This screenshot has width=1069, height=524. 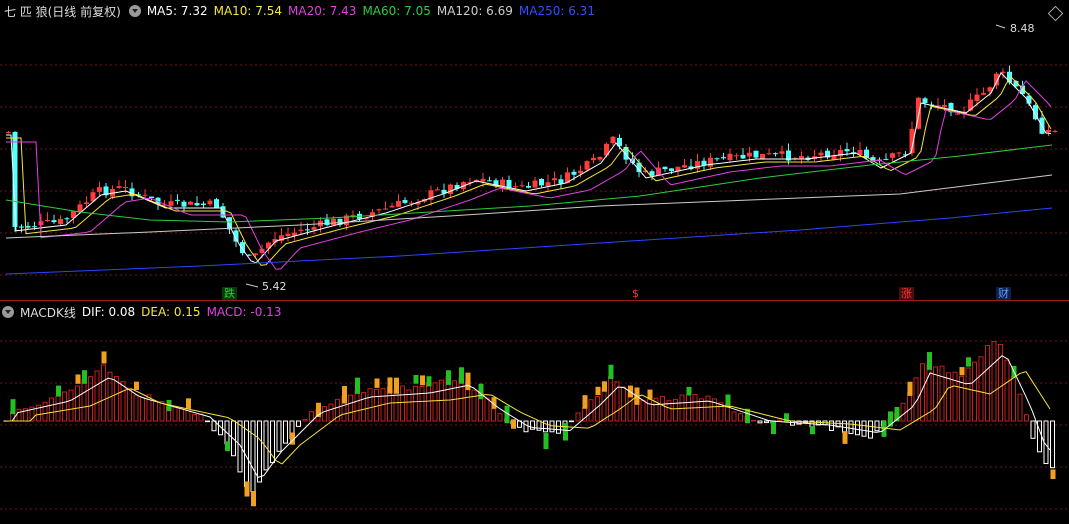 I want to click on event-marker-dividend: $, so click(x=635, y=293).